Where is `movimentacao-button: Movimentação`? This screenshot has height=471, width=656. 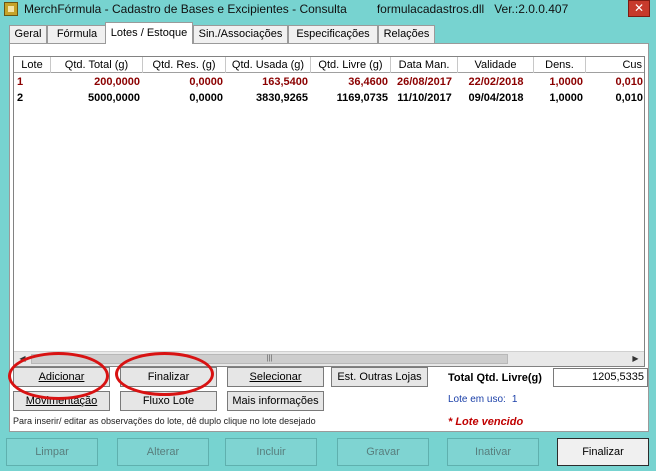 movimentacao-button: Movimentação is located at coordinates (61, 401).